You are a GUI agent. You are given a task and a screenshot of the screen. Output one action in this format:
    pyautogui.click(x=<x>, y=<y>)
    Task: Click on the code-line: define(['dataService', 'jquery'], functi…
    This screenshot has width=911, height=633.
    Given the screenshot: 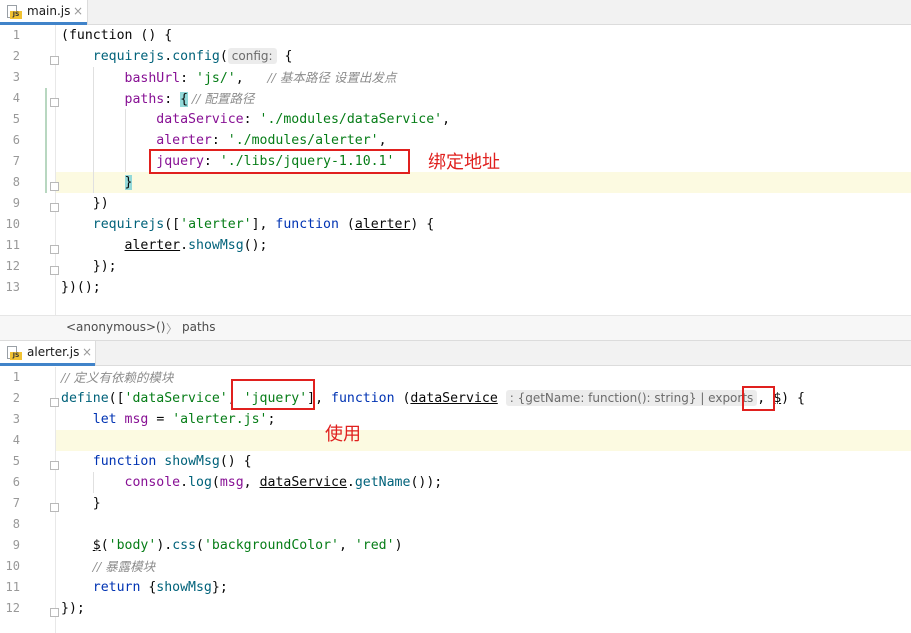 What is the action you would take?
    pyautogui.click(x=486, y=398)
    